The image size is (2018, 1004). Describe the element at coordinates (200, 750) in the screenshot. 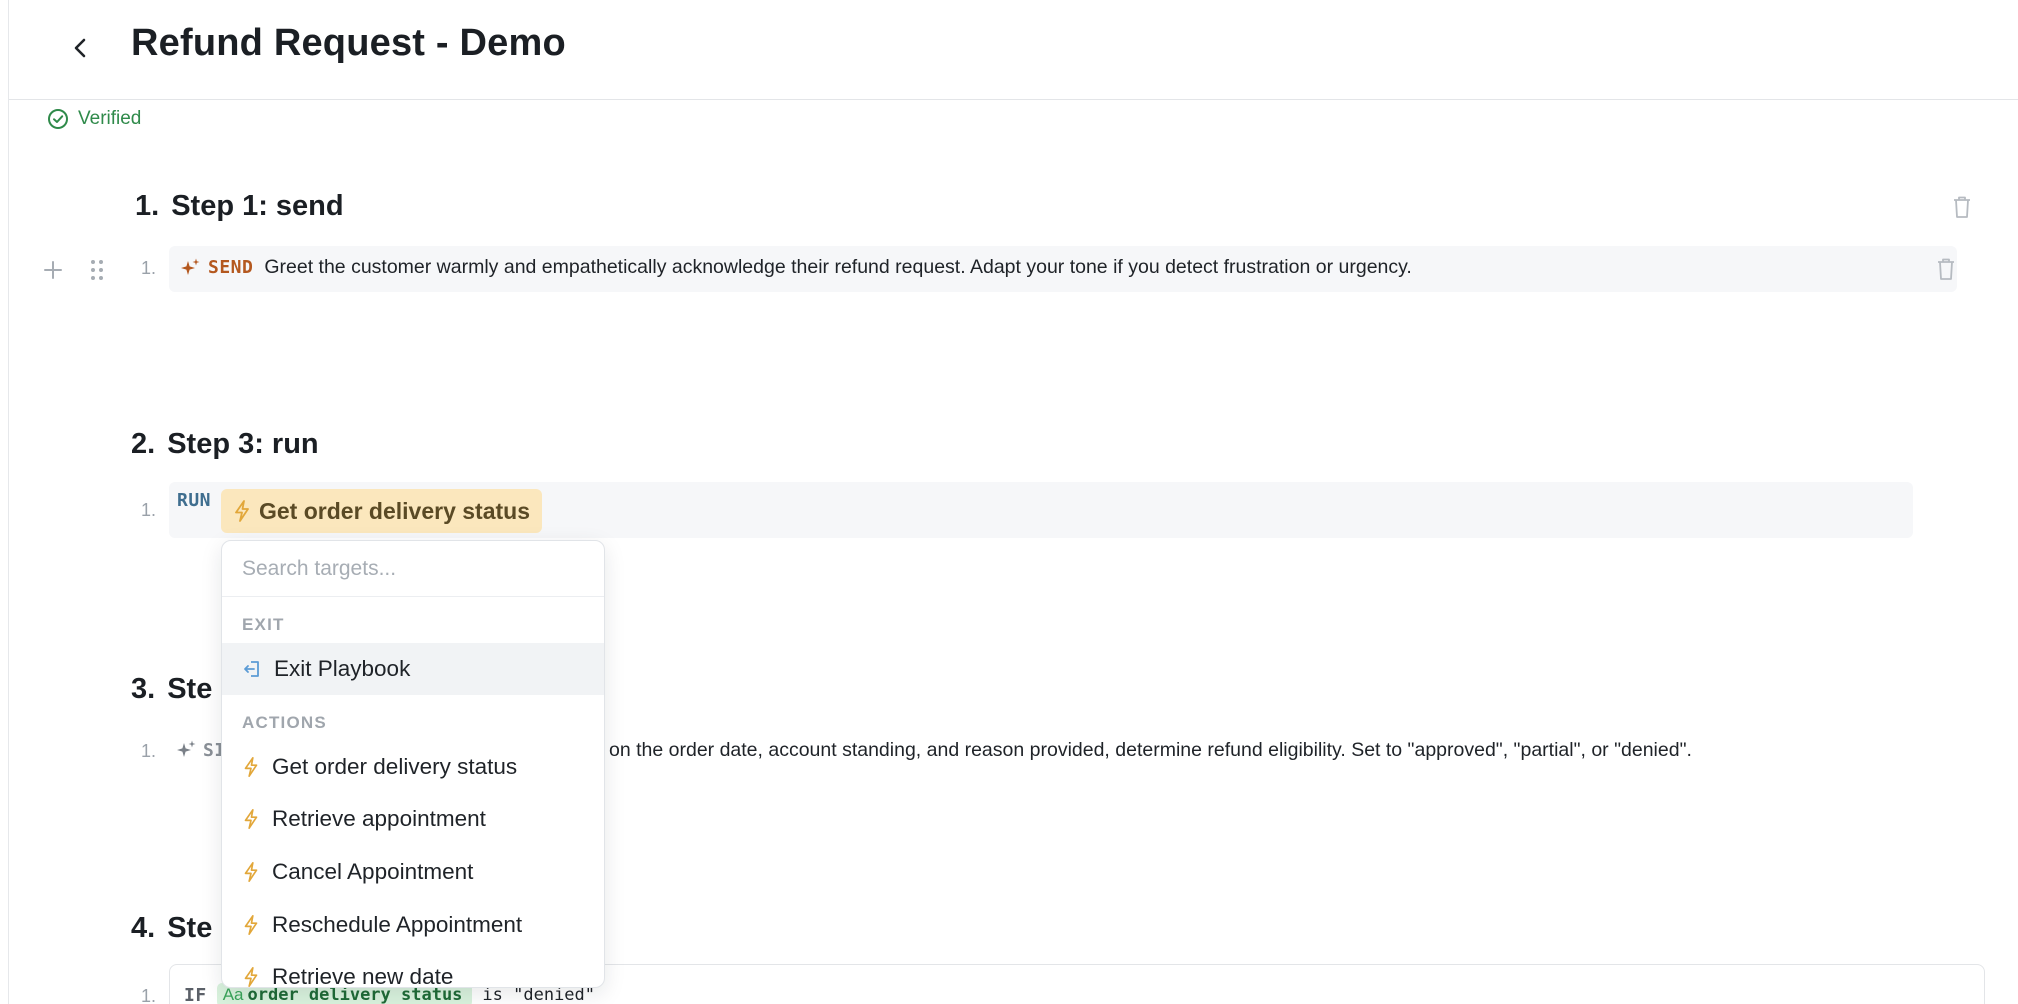

I see `set-line-prefix: SI` at that location.